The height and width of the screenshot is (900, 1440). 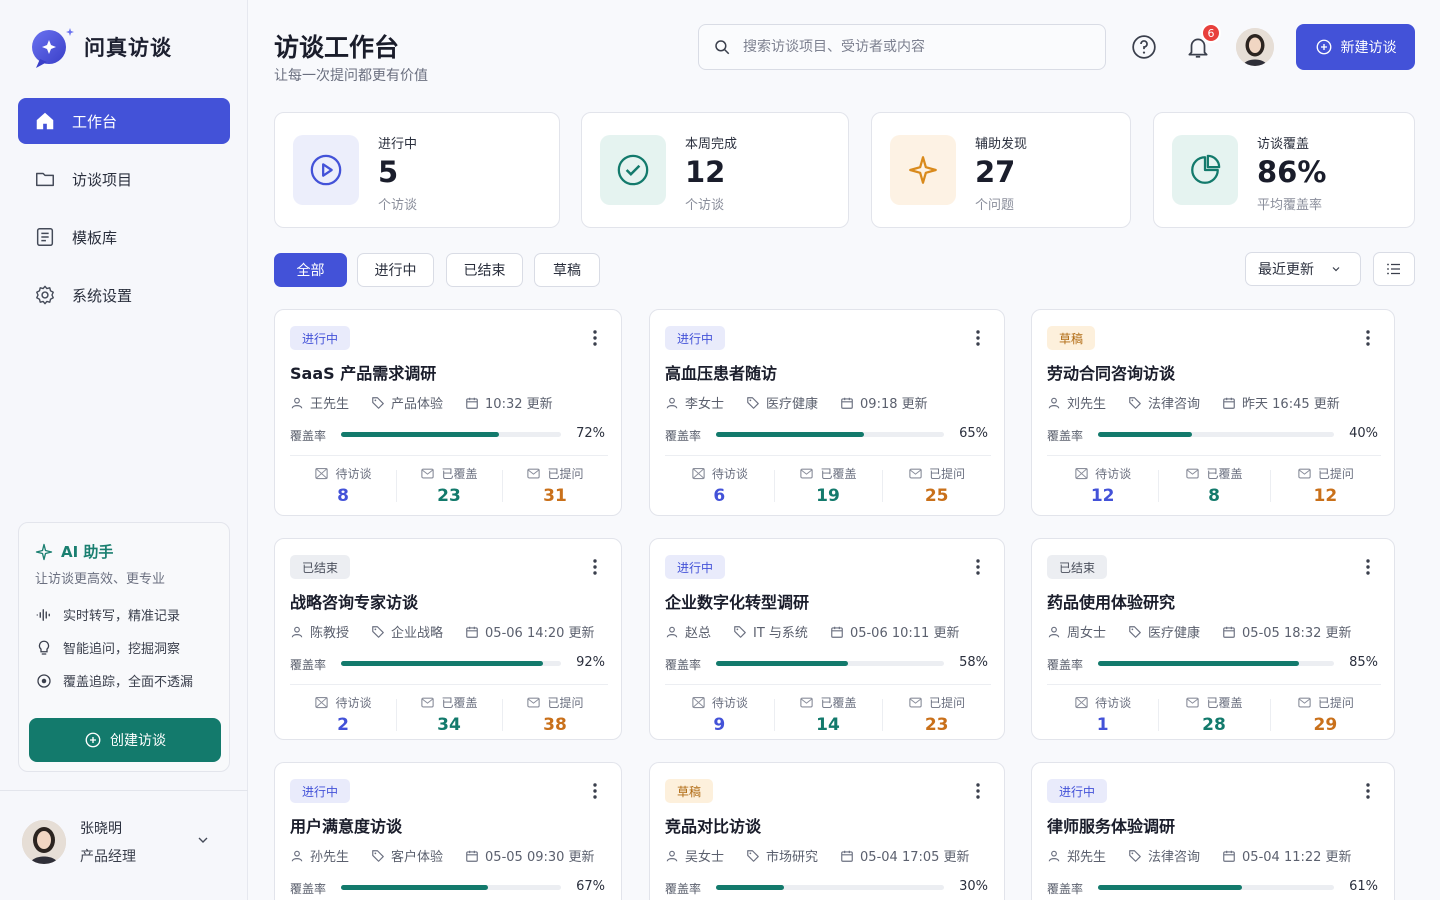 I want to click on app-logo: 问真访谈, so click(x=101, y=47).